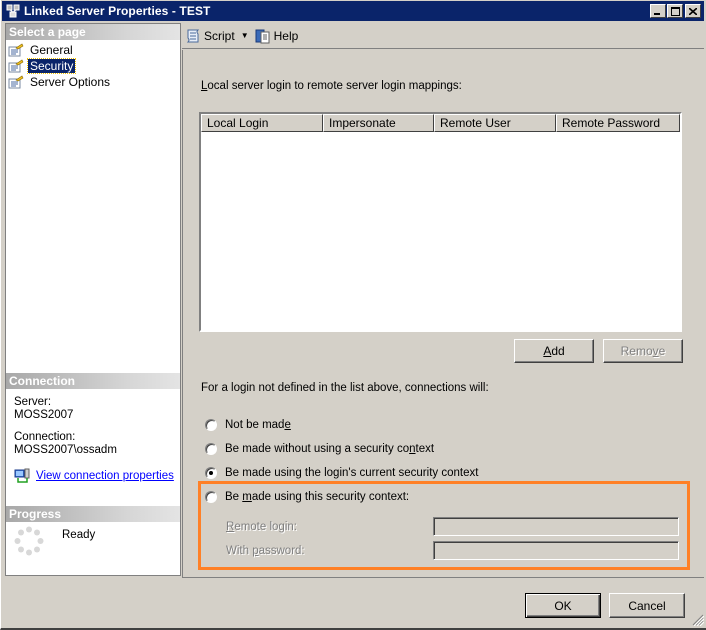 The height and width of the screenshot is (630, 706). What do you see at coordinates (286, 35) in the screenshot?
I see `help-label: Help` at bounding box center [286, 35].